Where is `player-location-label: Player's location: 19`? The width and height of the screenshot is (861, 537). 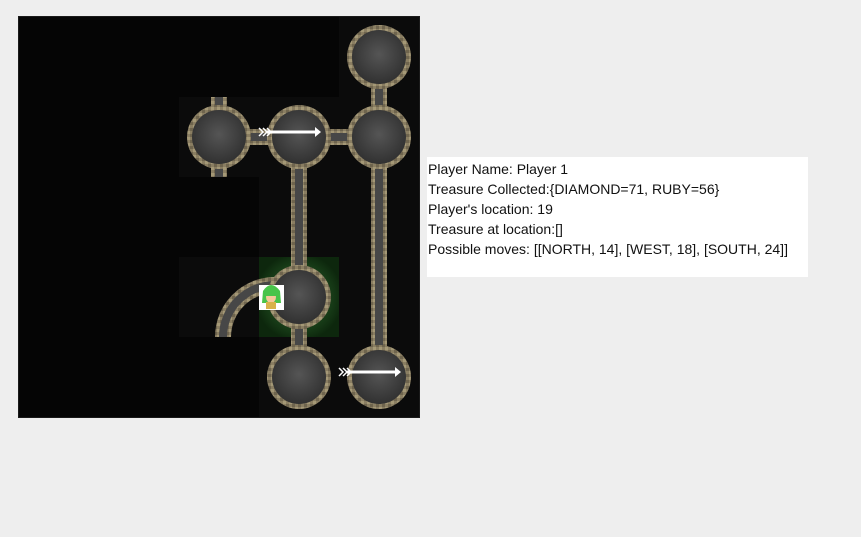
player-location-label: Player's location: 19 is located at coordinates (490, 209).